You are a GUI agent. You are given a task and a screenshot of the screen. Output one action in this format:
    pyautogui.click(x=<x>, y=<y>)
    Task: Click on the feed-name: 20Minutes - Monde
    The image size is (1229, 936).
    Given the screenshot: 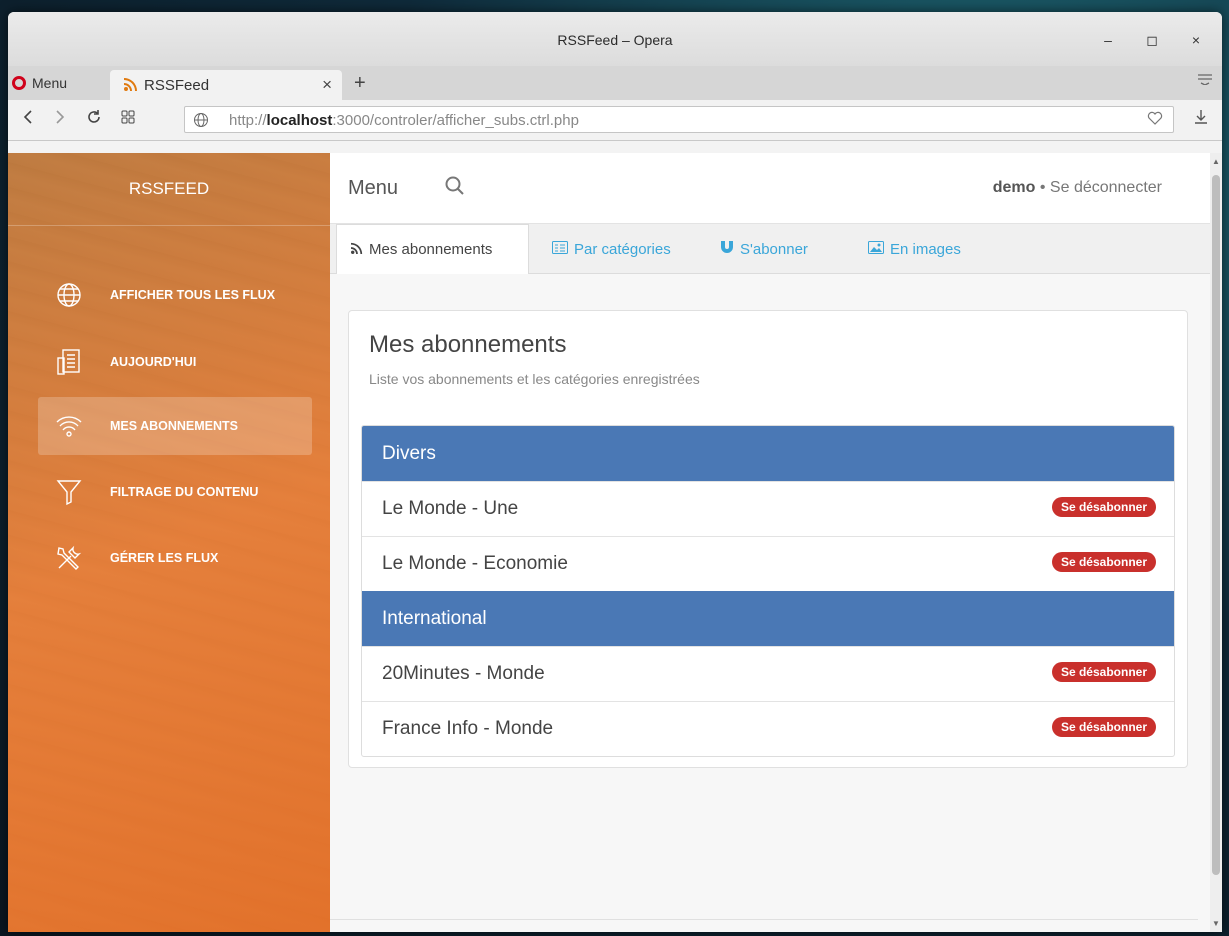 What is the action you would take?
    pyautogui.click(x=463, y=673)
    